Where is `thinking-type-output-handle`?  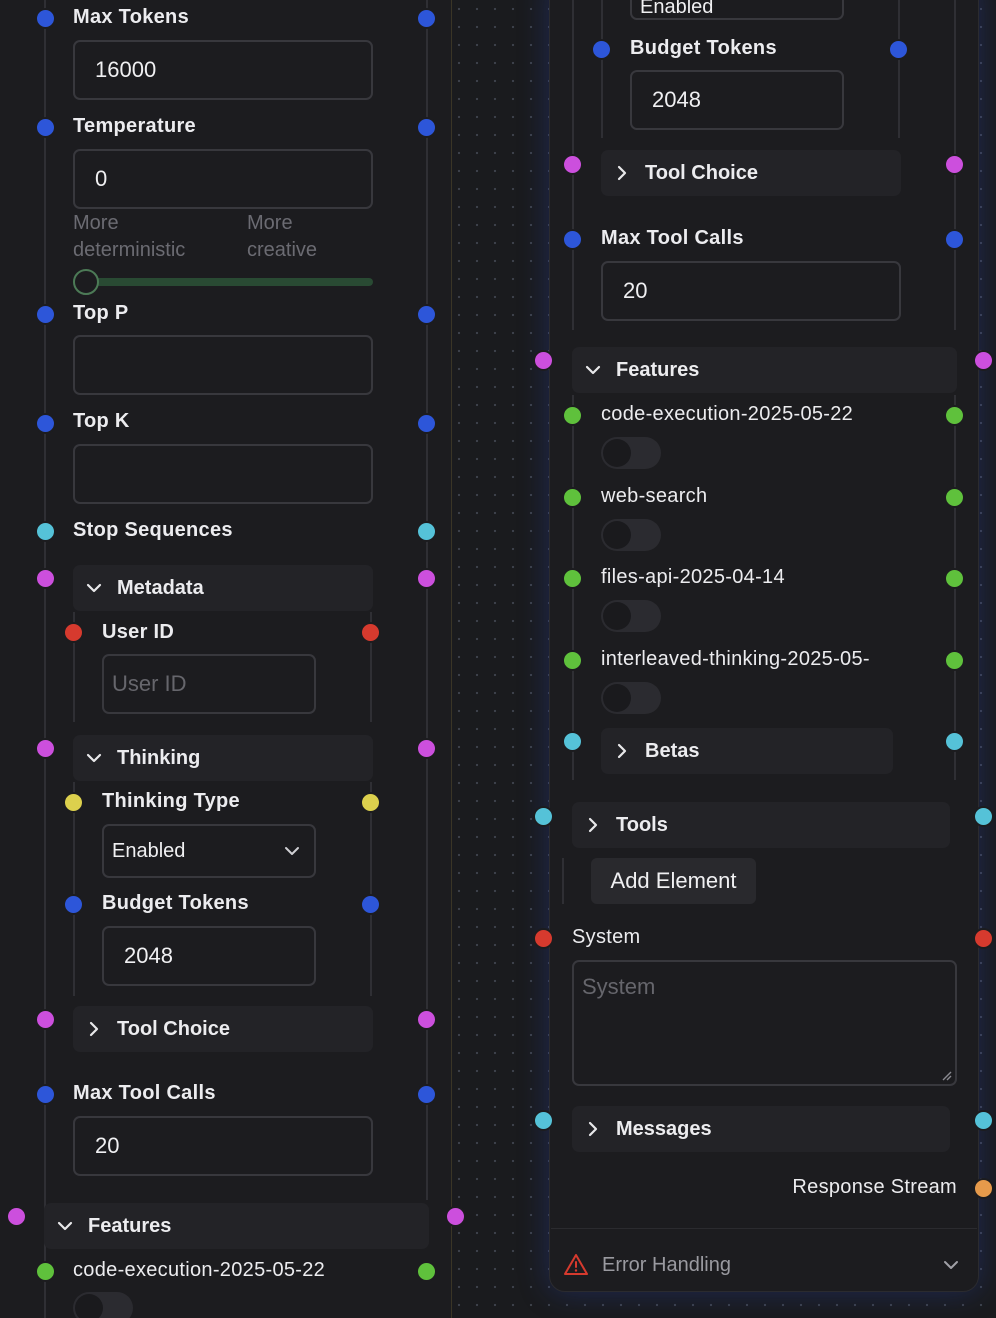
thinking-type-output-handle is located at coordinates (370, 802).